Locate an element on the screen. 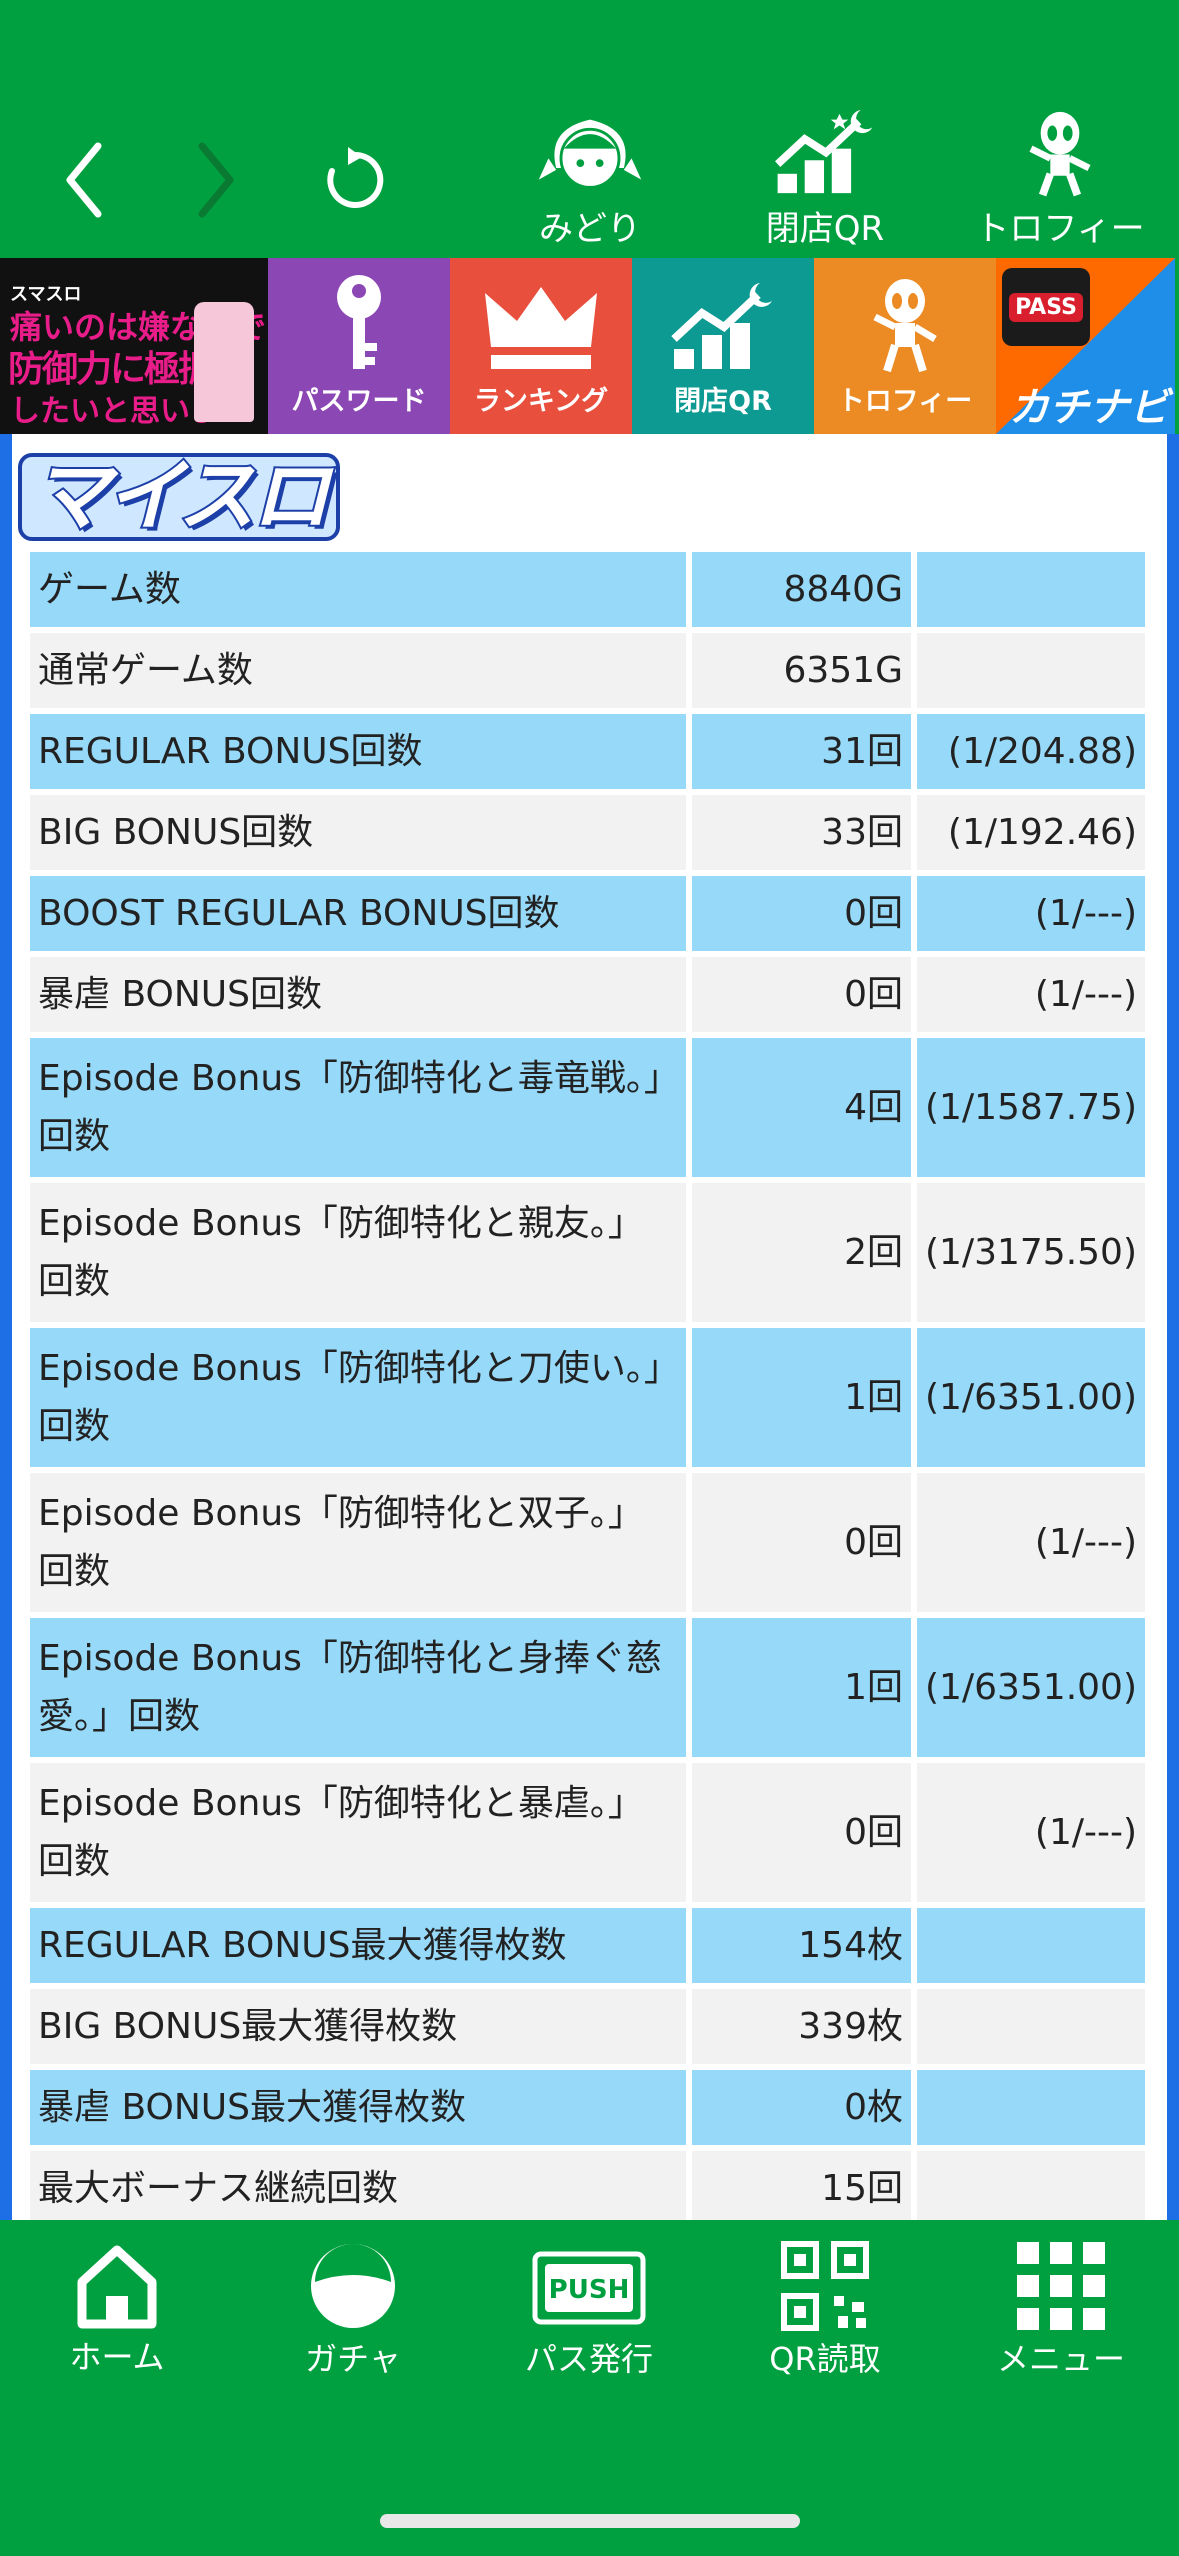 This screenshot has width=1179, height=2556. home-indicator is located at coordinates (590, 2521).